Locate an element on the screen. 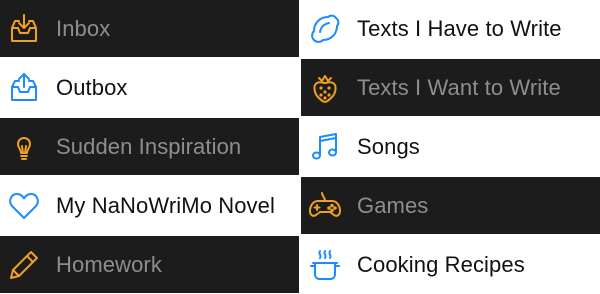 The width and height of the screenshot is (600, 294). folder-label: Inbox is located at coordinates (83, 28).